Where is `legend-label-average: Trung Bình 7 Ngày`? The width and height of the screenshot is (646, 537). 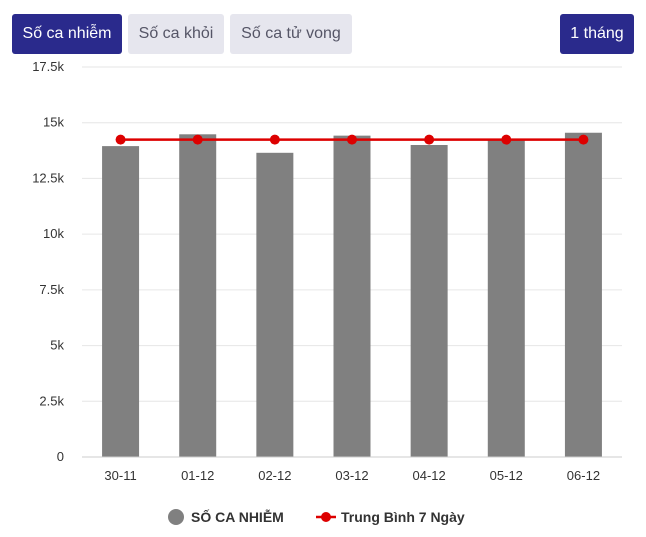 legend-label-average: Trung Bình 7 Ngày is located at coordinates (403, 517).